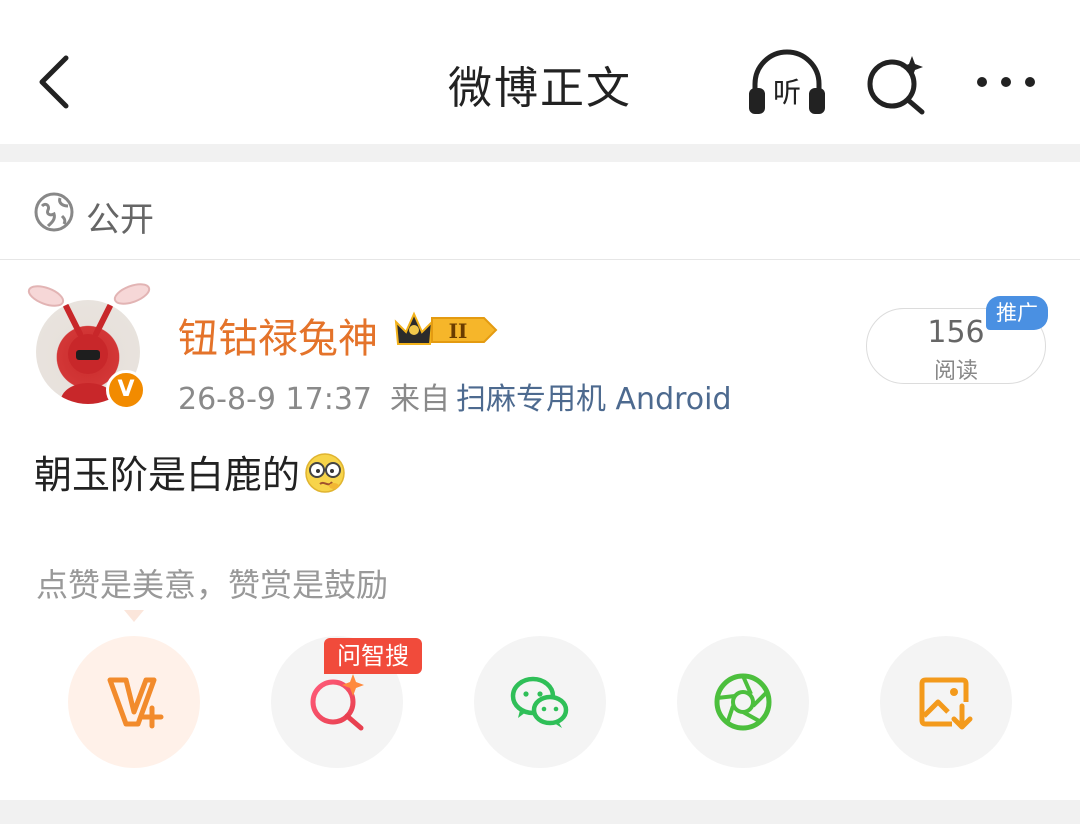 This screenshot has height=824, width=1080. I want to click on more-dots-icon, so click(1006, 82).